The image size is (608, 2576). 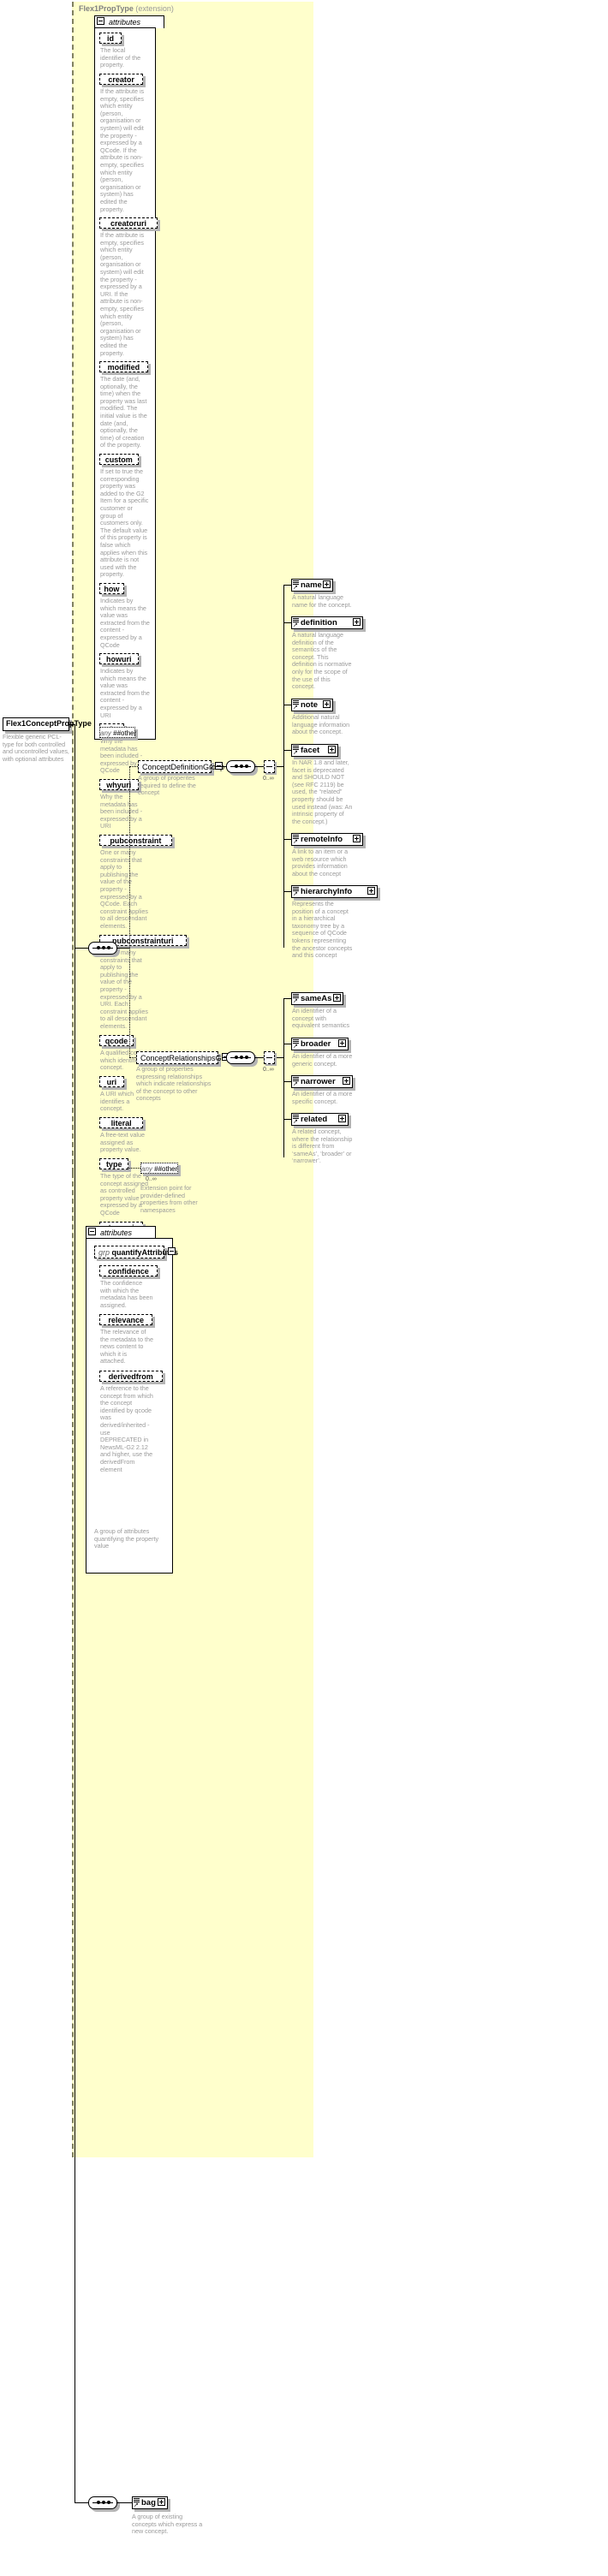 What do you see at coordinates (172, 1251) in the screenshot?
I see `quantifyattributes-toggle` at bounding box center [172, 1251].